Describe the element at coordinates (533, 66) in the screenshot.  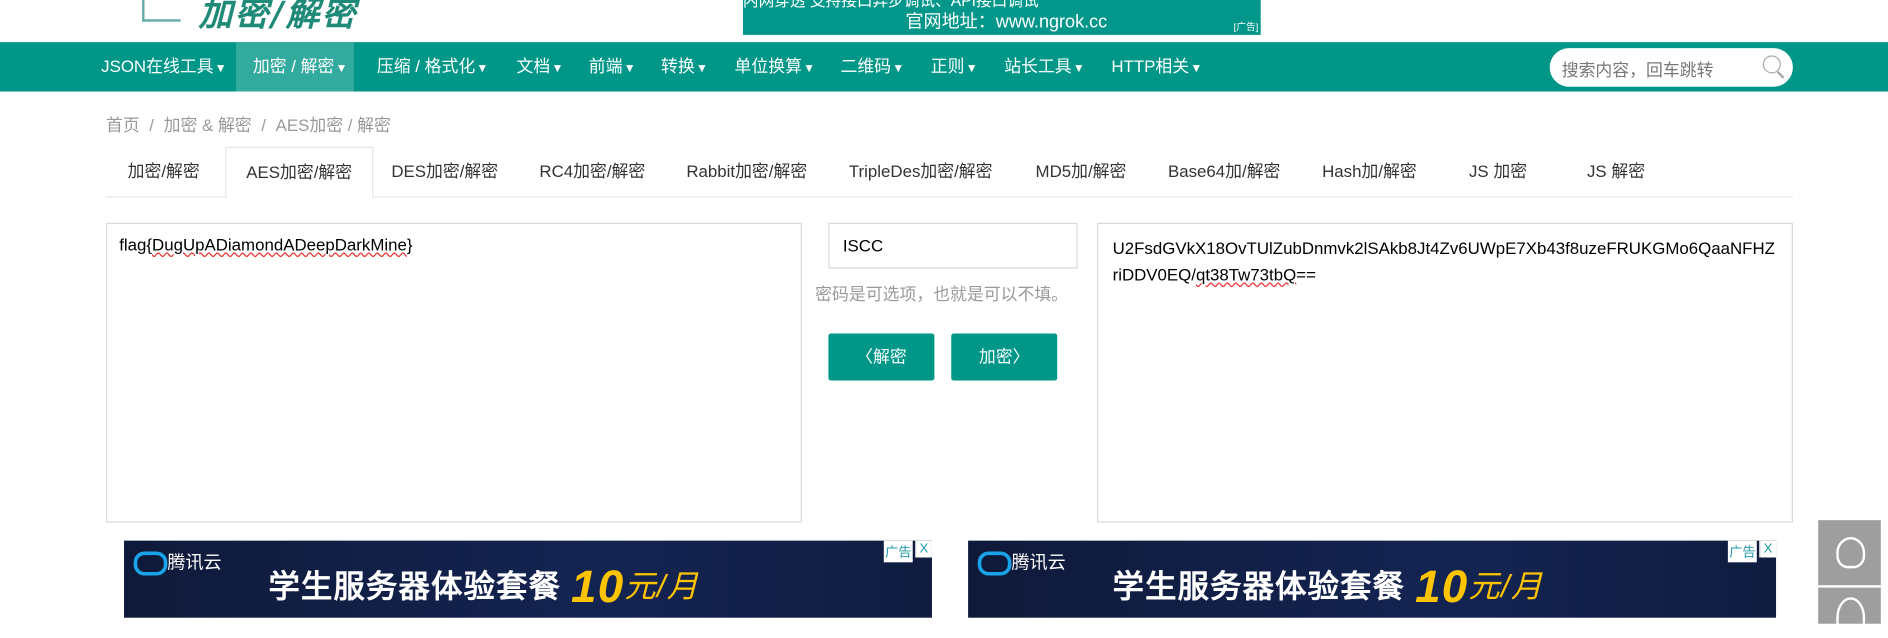
I see `nav-label: 文档` at that location.